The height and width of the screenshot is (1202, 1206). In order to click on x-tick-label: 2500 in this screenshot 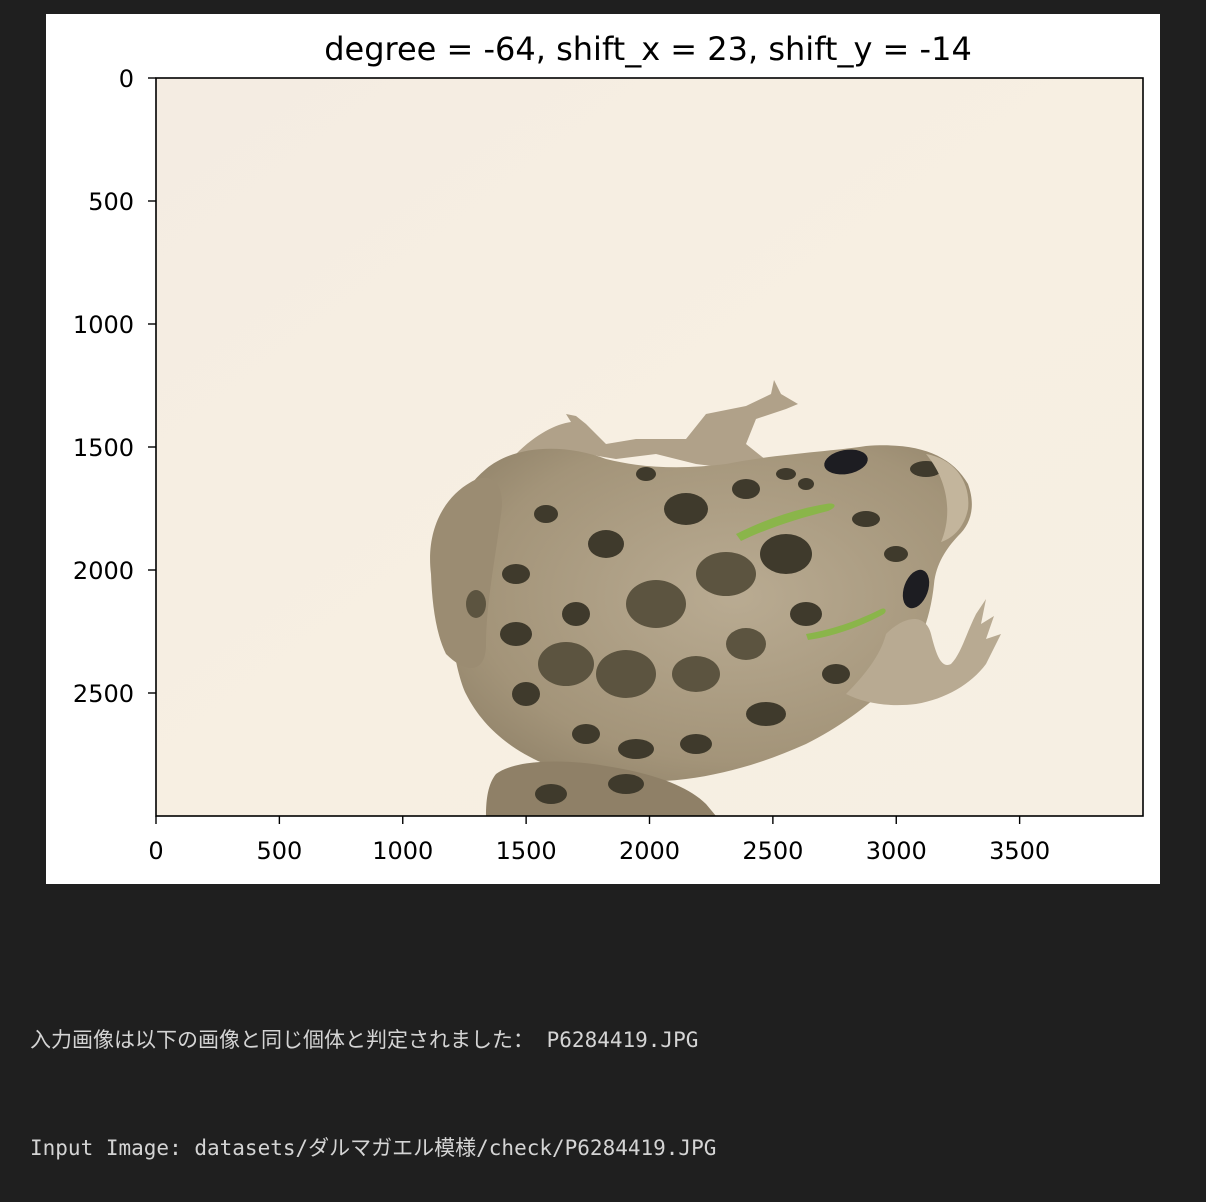, I will do `click(772, 851)`.